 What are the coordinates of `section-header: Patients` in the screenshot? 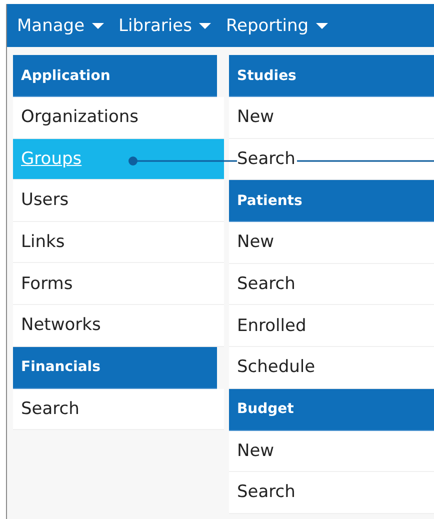 It's located at (331, 201).